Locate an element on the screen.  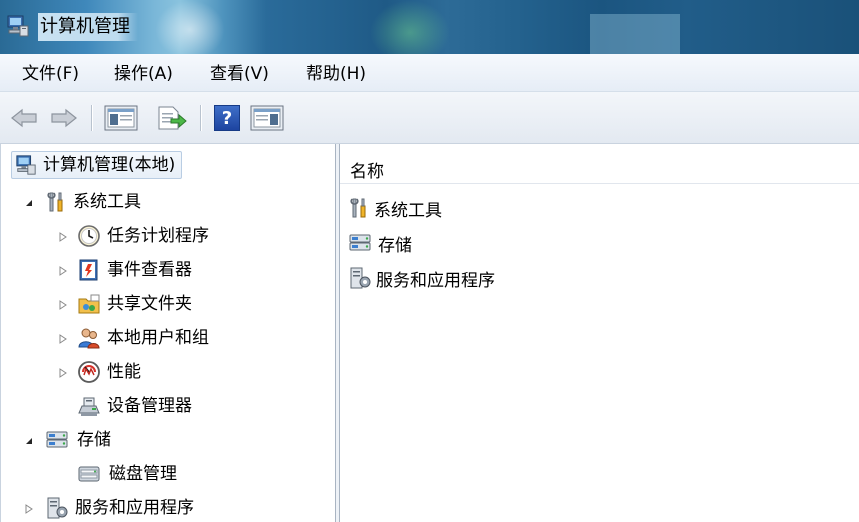
list-item: 系统工具 is located at coordinates (395, 208).